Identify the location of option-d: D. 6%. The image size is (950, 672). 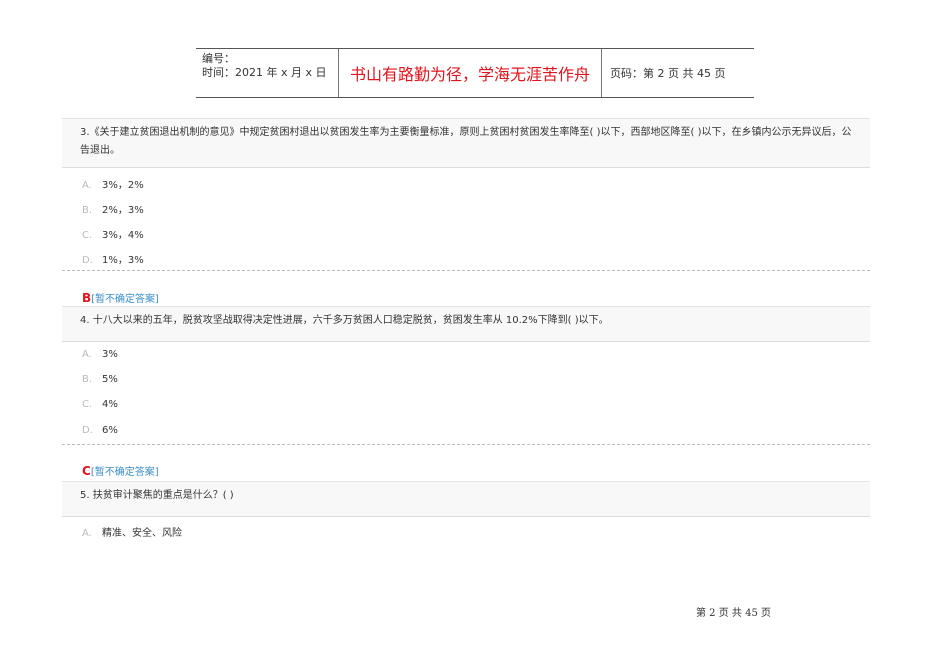
(100, 430).